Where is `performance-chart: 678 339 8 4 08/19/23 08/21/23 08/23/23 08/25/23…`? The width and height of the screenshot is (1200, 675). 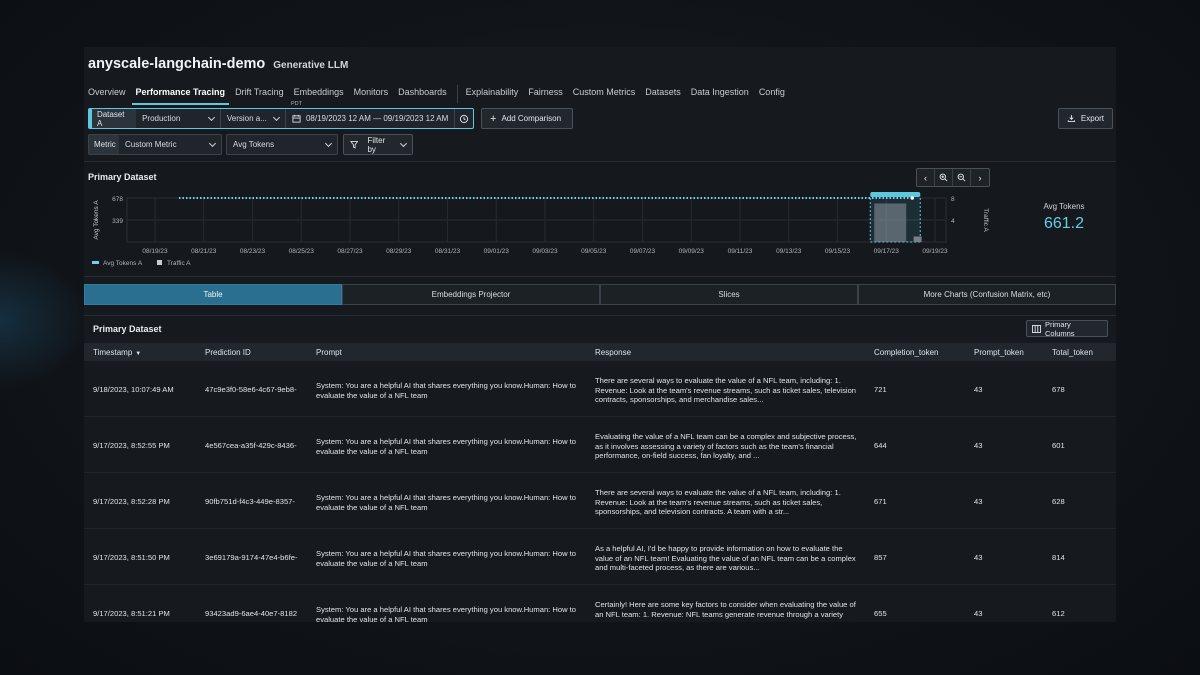
performance-chart: 678 339 8 4 08/19/23 08/21/23 08/23/23 08/25/23… is located at coordinates (540, 229).